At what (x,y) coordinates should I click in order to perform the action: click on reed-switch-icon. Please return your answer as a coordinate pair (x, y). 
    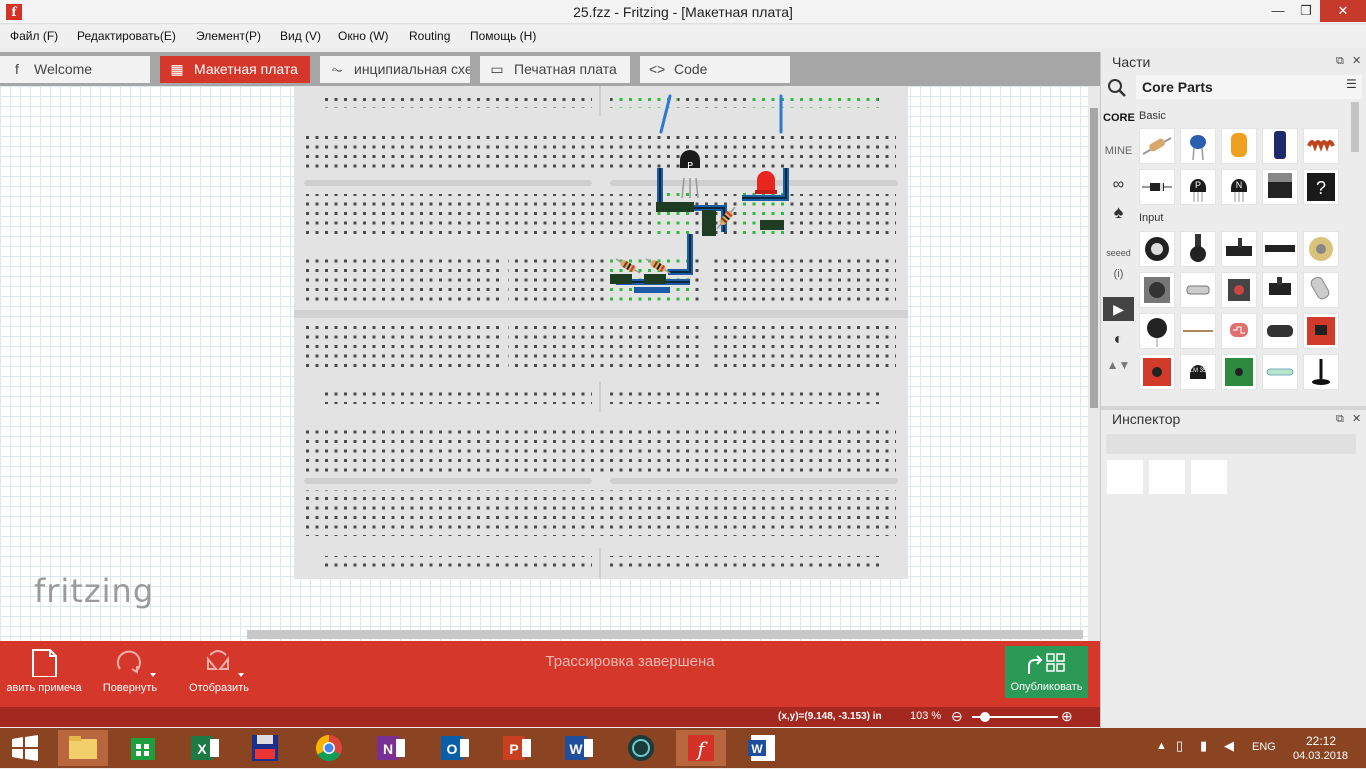
    Looking at the image, I should click on (1280, 372).